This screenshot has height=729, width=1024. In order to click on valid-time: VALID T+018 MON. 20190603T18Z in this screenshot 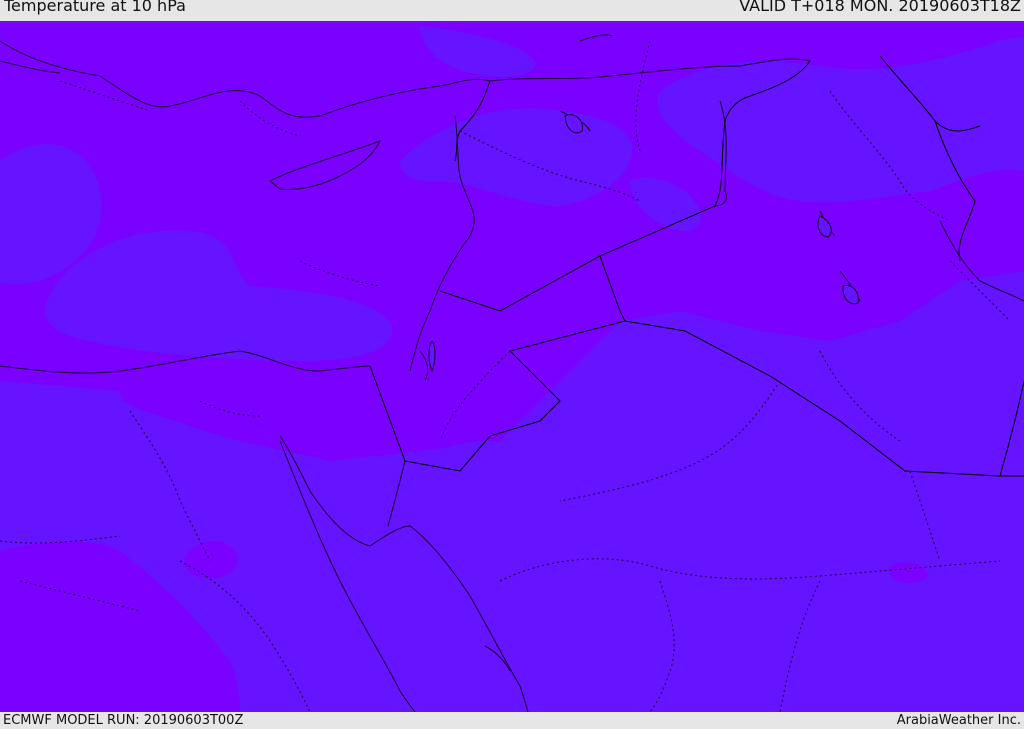, I will do `click(880, 7)`.